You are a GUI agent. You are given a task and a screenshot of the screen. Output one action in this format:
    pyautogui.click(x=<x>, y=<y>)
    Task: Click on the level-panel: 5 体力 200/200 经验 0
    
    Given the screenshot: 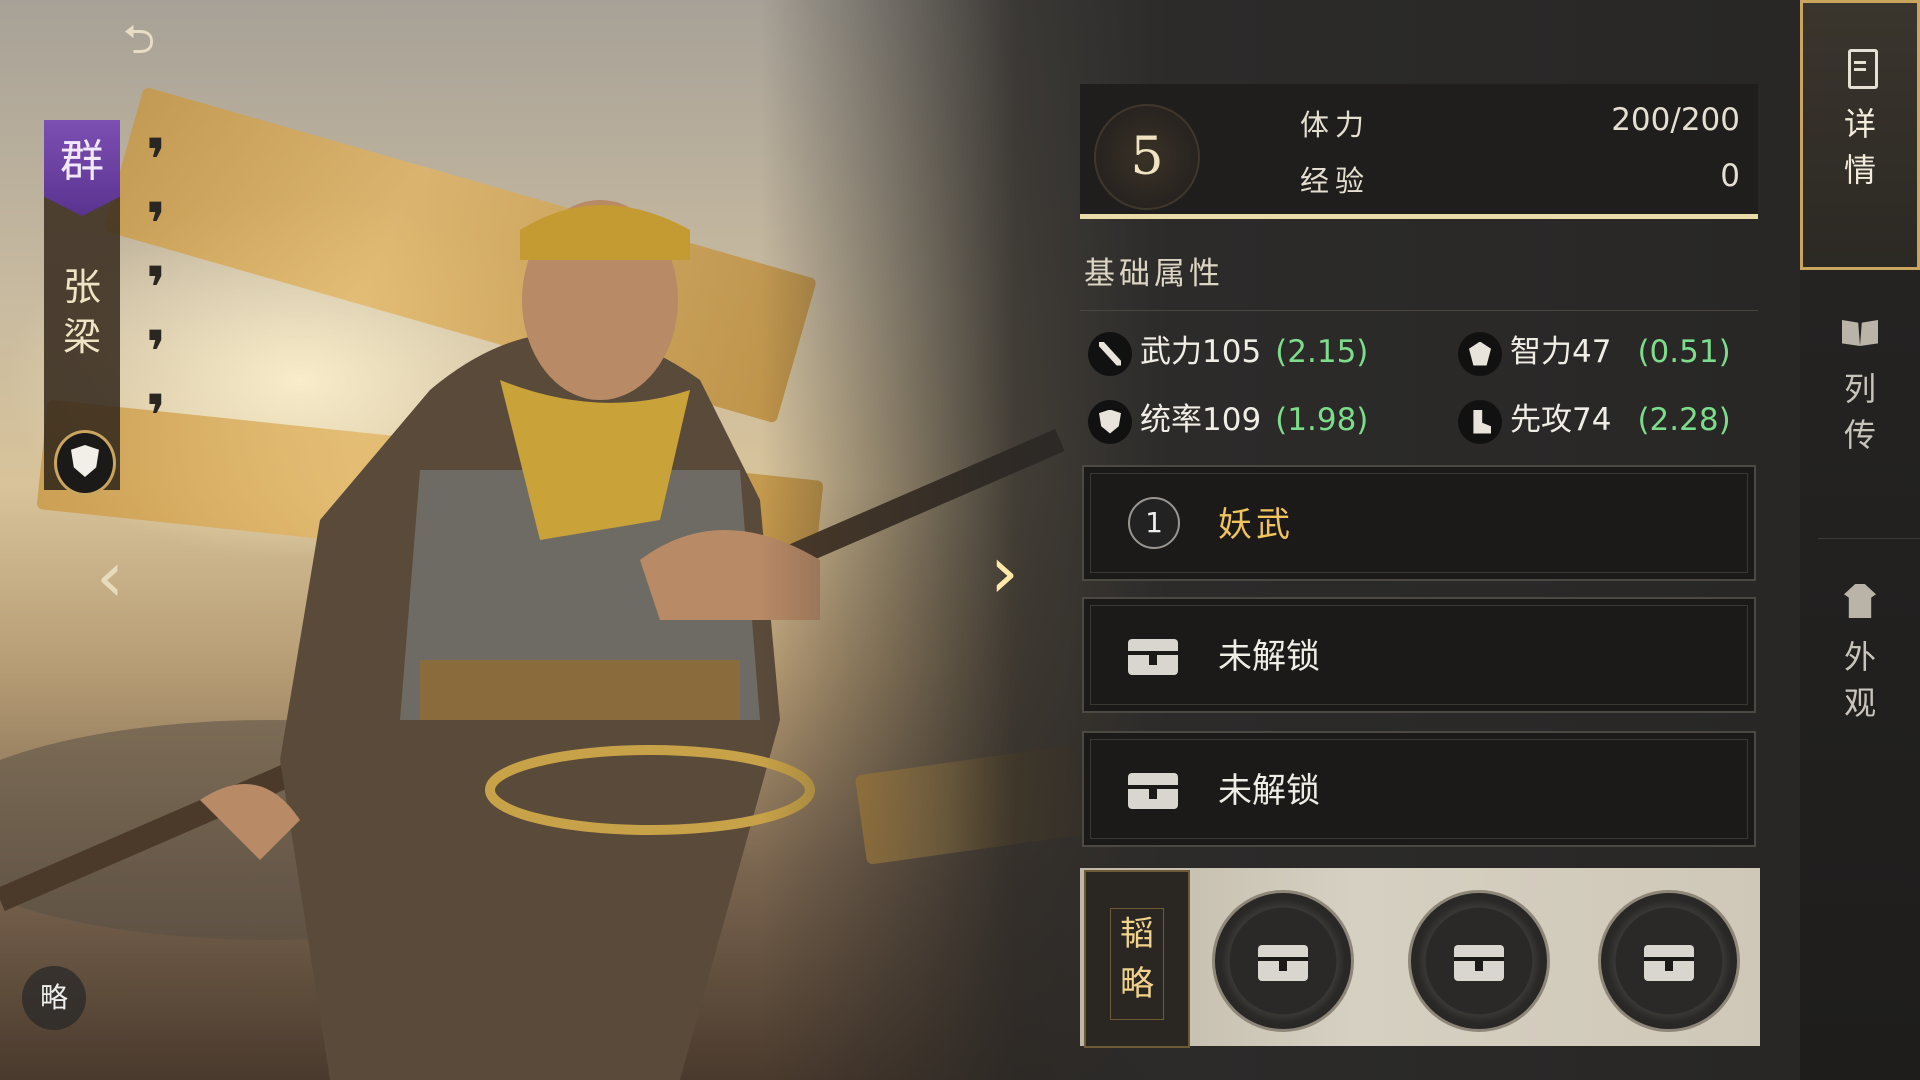 What is the action you would take?
    pyautogui.click(x=1419, y=151)
    